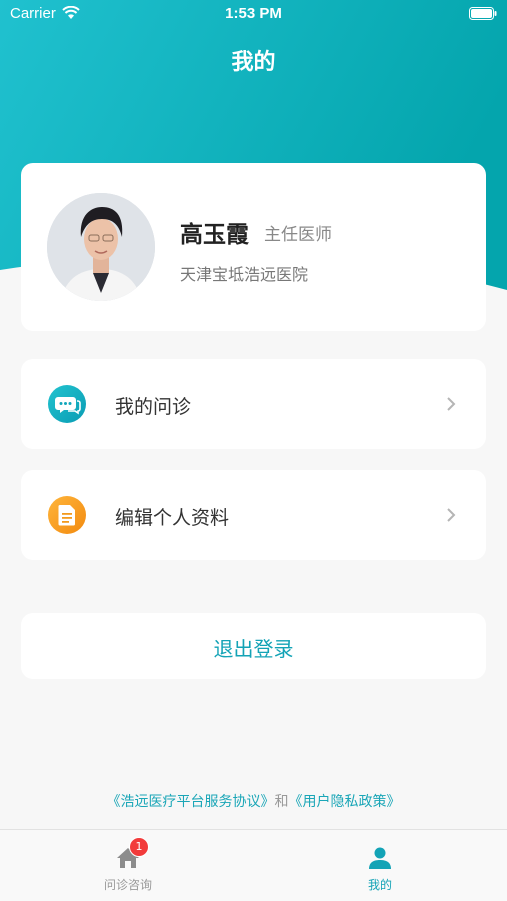 This screenshot has width=507, height=901. What do you see at coordinates (483, 13) in the screenshot?
I see `battery-icon` at bounding box center [483, 13].